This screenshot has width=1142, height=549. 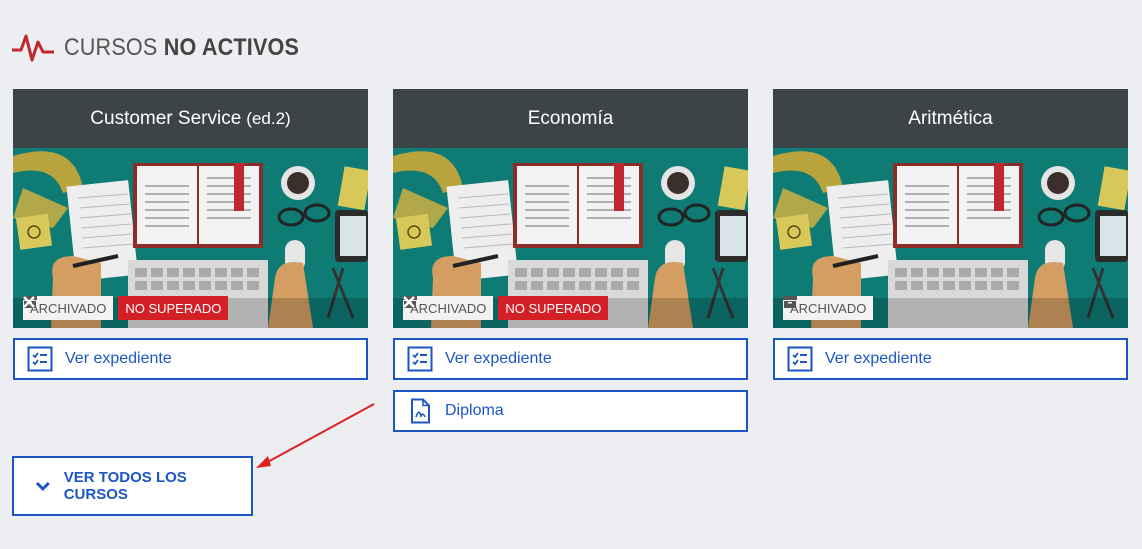 I want to click on section-title: CURSOS NO ACTIVOS, so click(x=182, y=47).